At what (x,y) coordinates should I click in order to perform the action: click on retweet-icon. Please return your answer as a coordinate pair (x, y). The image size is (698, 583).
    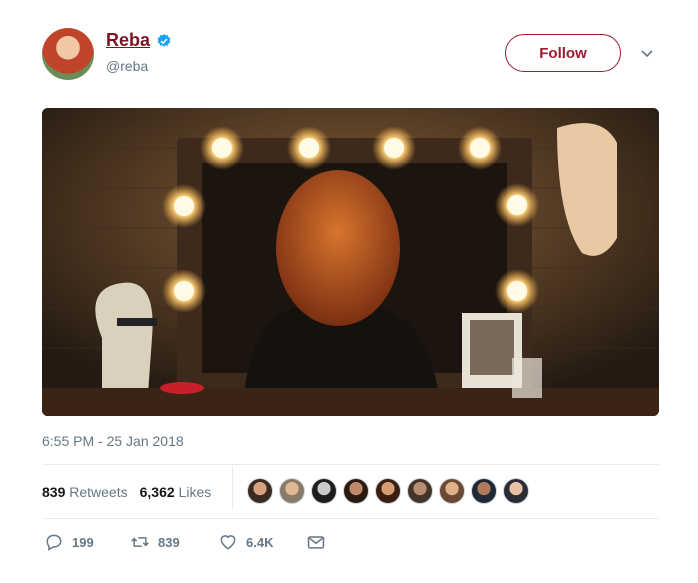
    Looking at the image, I should click on (140, 542).